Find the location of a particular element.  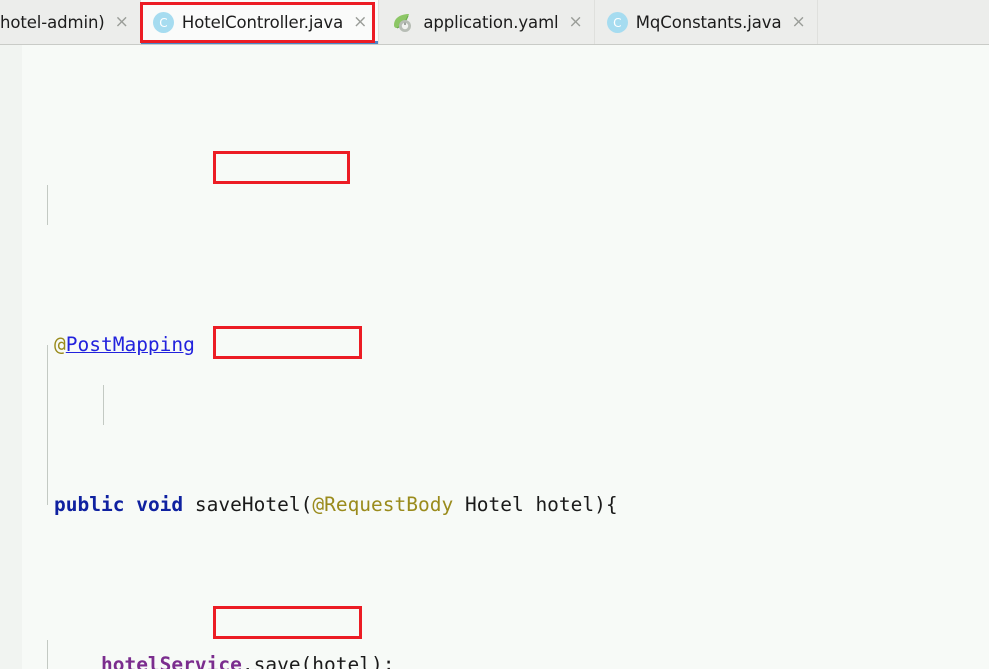

token-at: @ is located at coordinates (60, 344).